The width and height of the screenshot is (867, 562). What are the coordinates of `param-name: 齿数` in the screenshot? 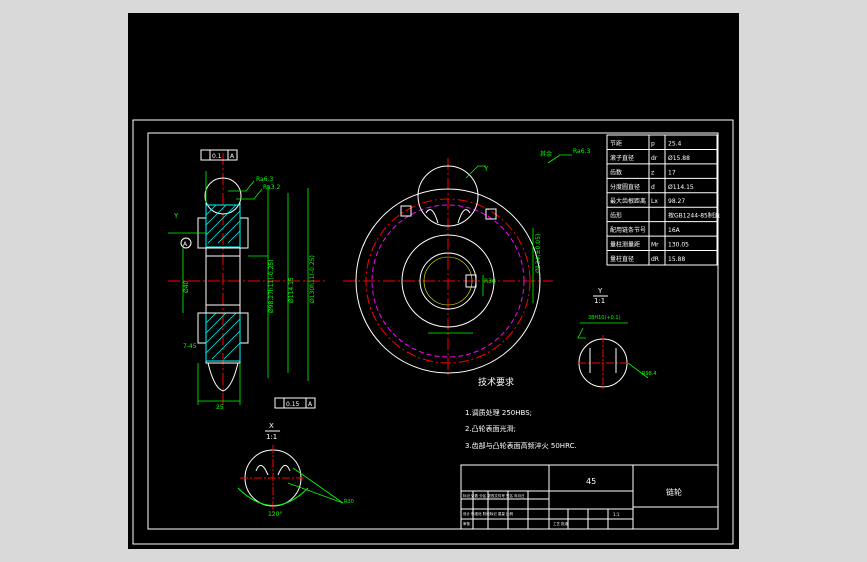 It's located at (616, 172).